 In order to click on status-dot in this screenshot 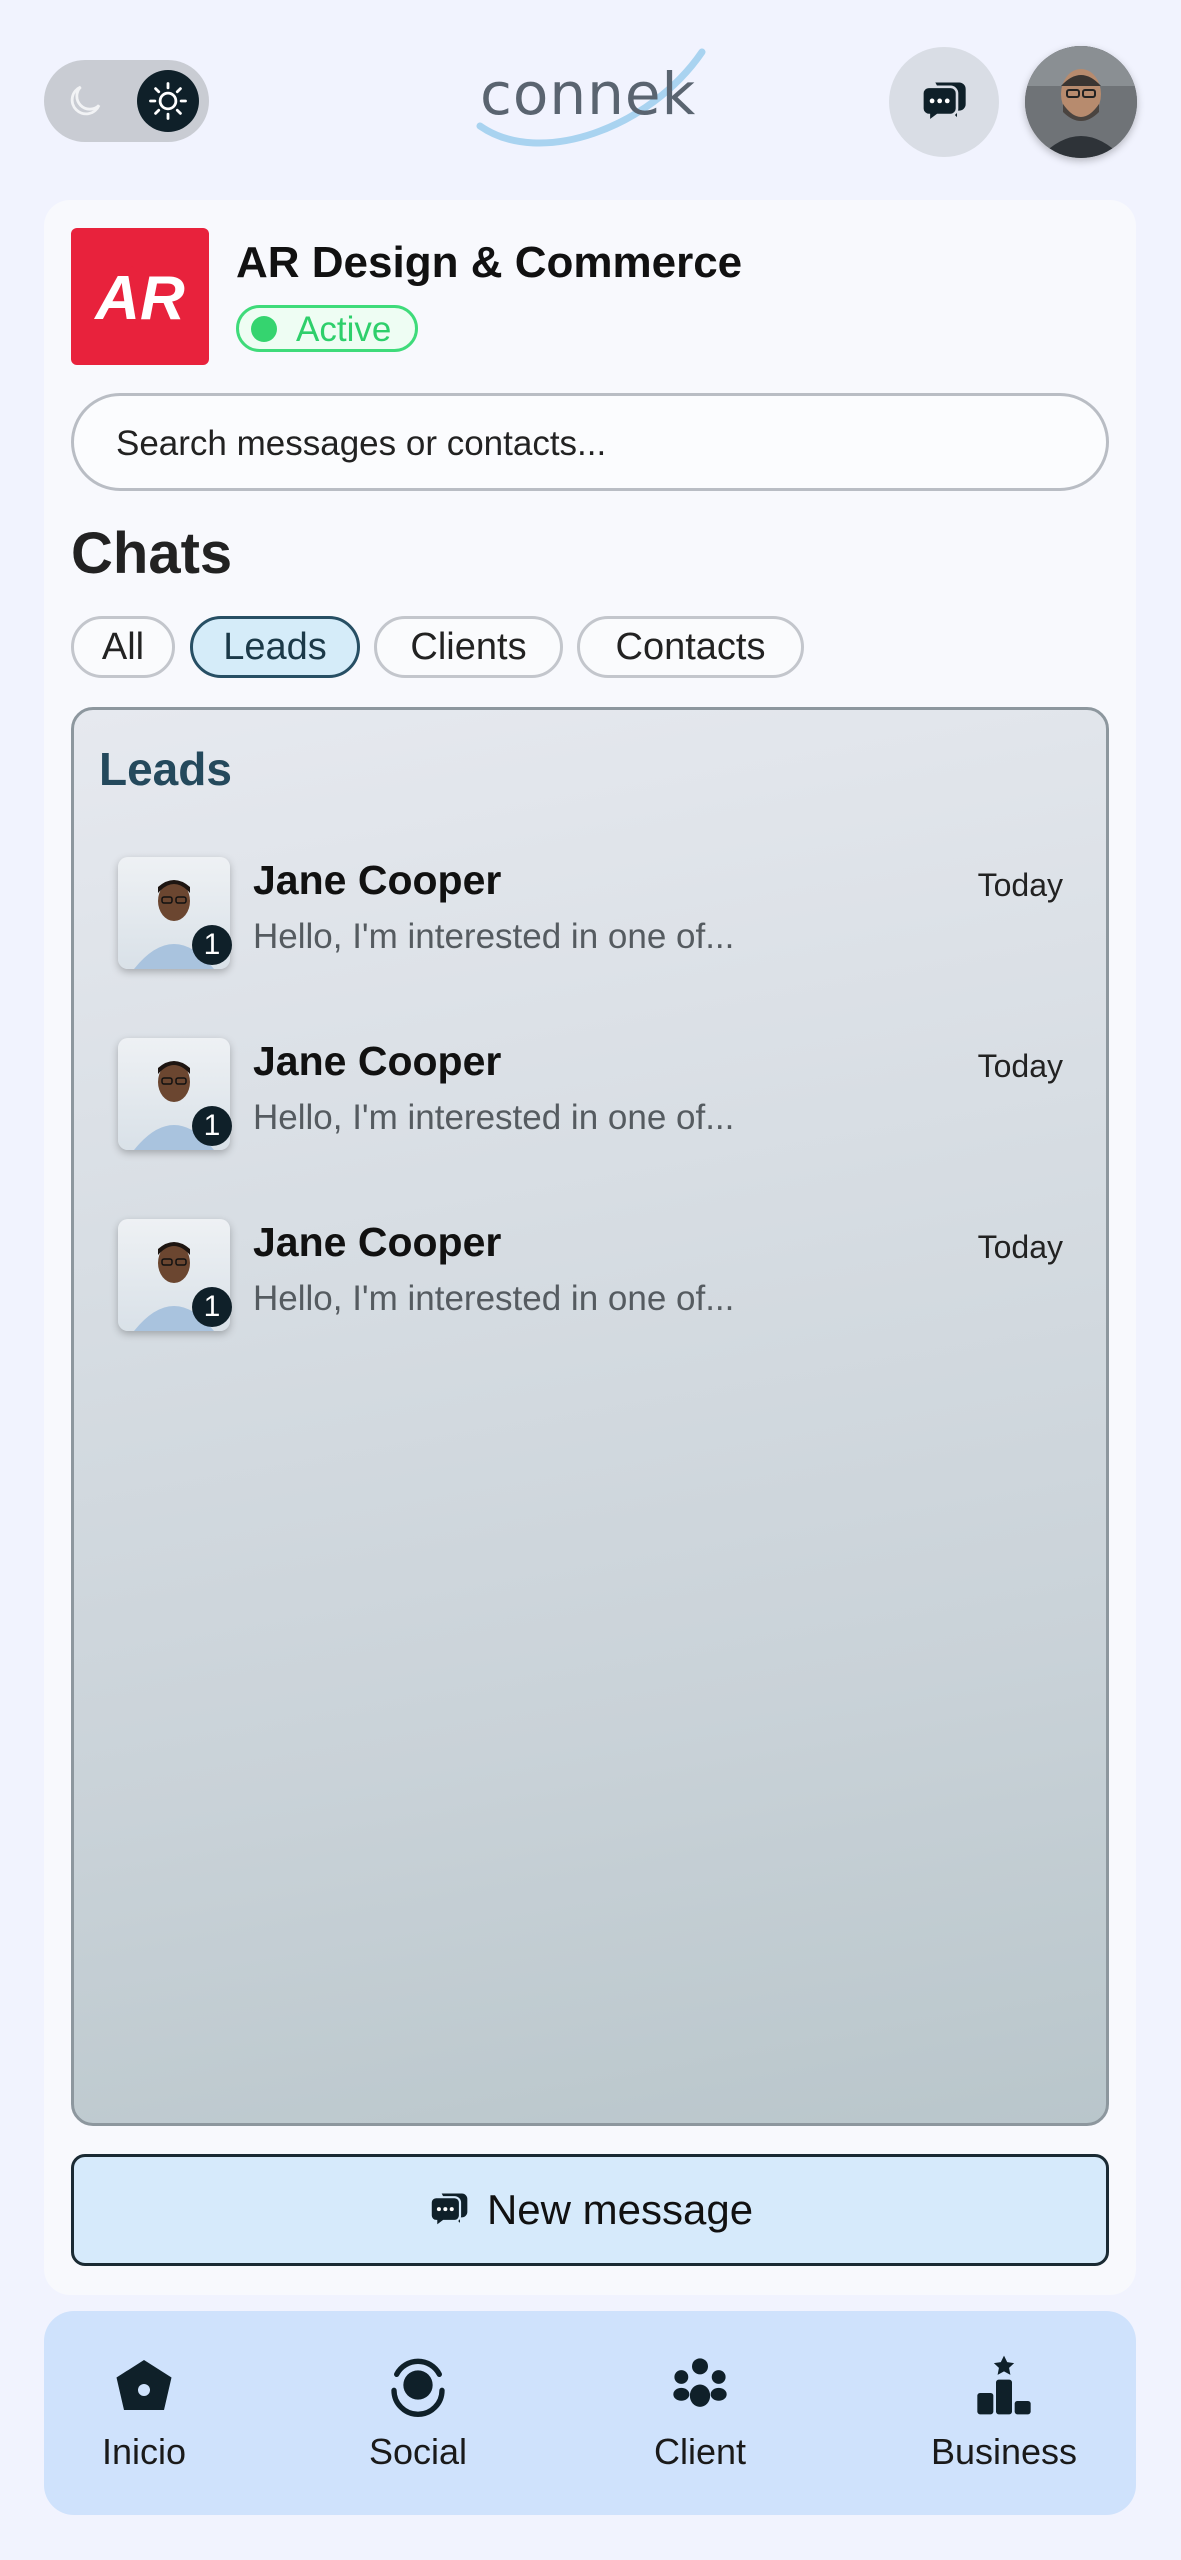, I will do `click(264, 329)`.